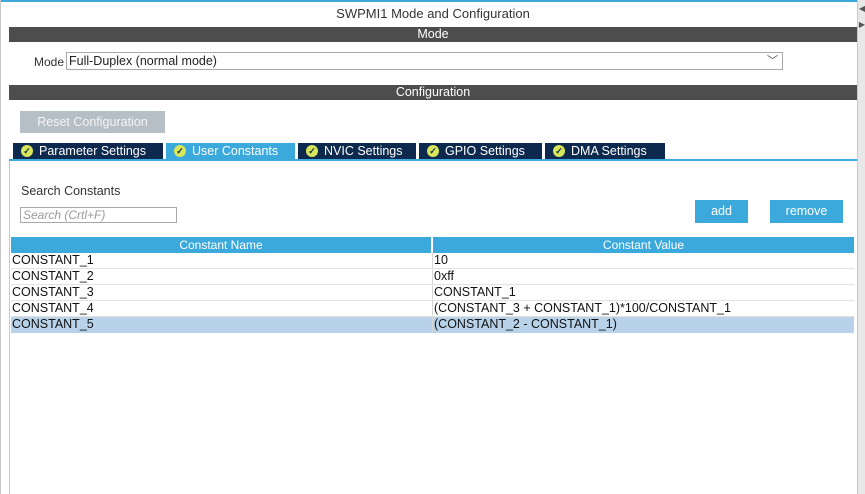  Describe the element at coordinates (861, 247) in the screenshot. I see `side-scroll-strip: ◀ ▶` at that location.